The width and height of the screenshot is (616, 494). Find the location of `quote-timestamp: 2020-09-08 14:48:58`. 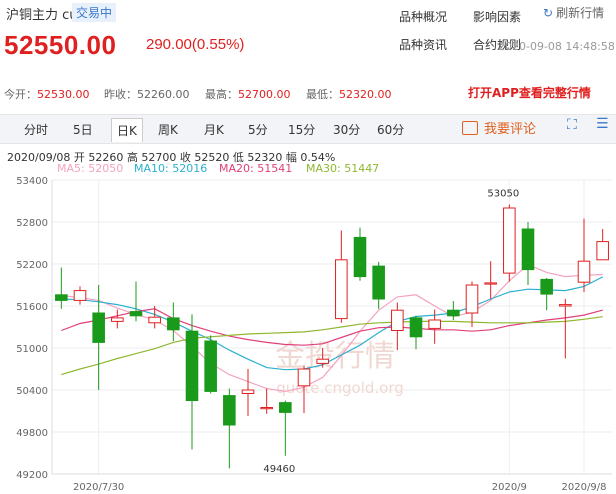

quote-timestamp: 2020-09-08 14:48:58 is located at coordinates (556, 46).